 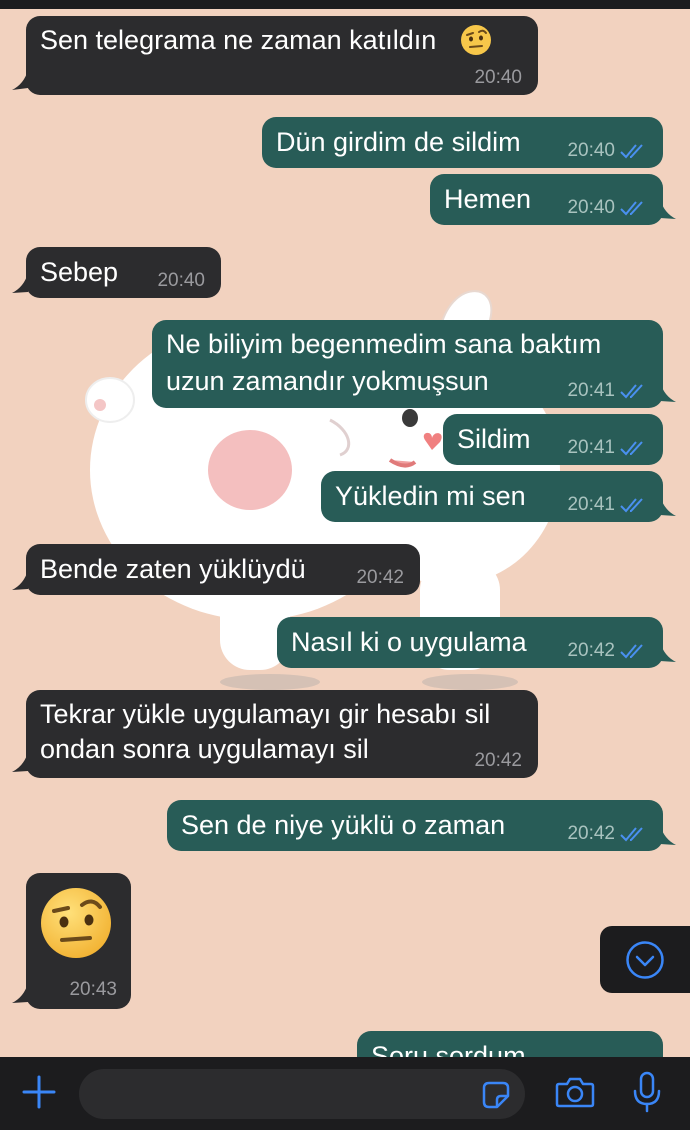 I want to click on message-text: Sebep, so click(x=79, y=272).